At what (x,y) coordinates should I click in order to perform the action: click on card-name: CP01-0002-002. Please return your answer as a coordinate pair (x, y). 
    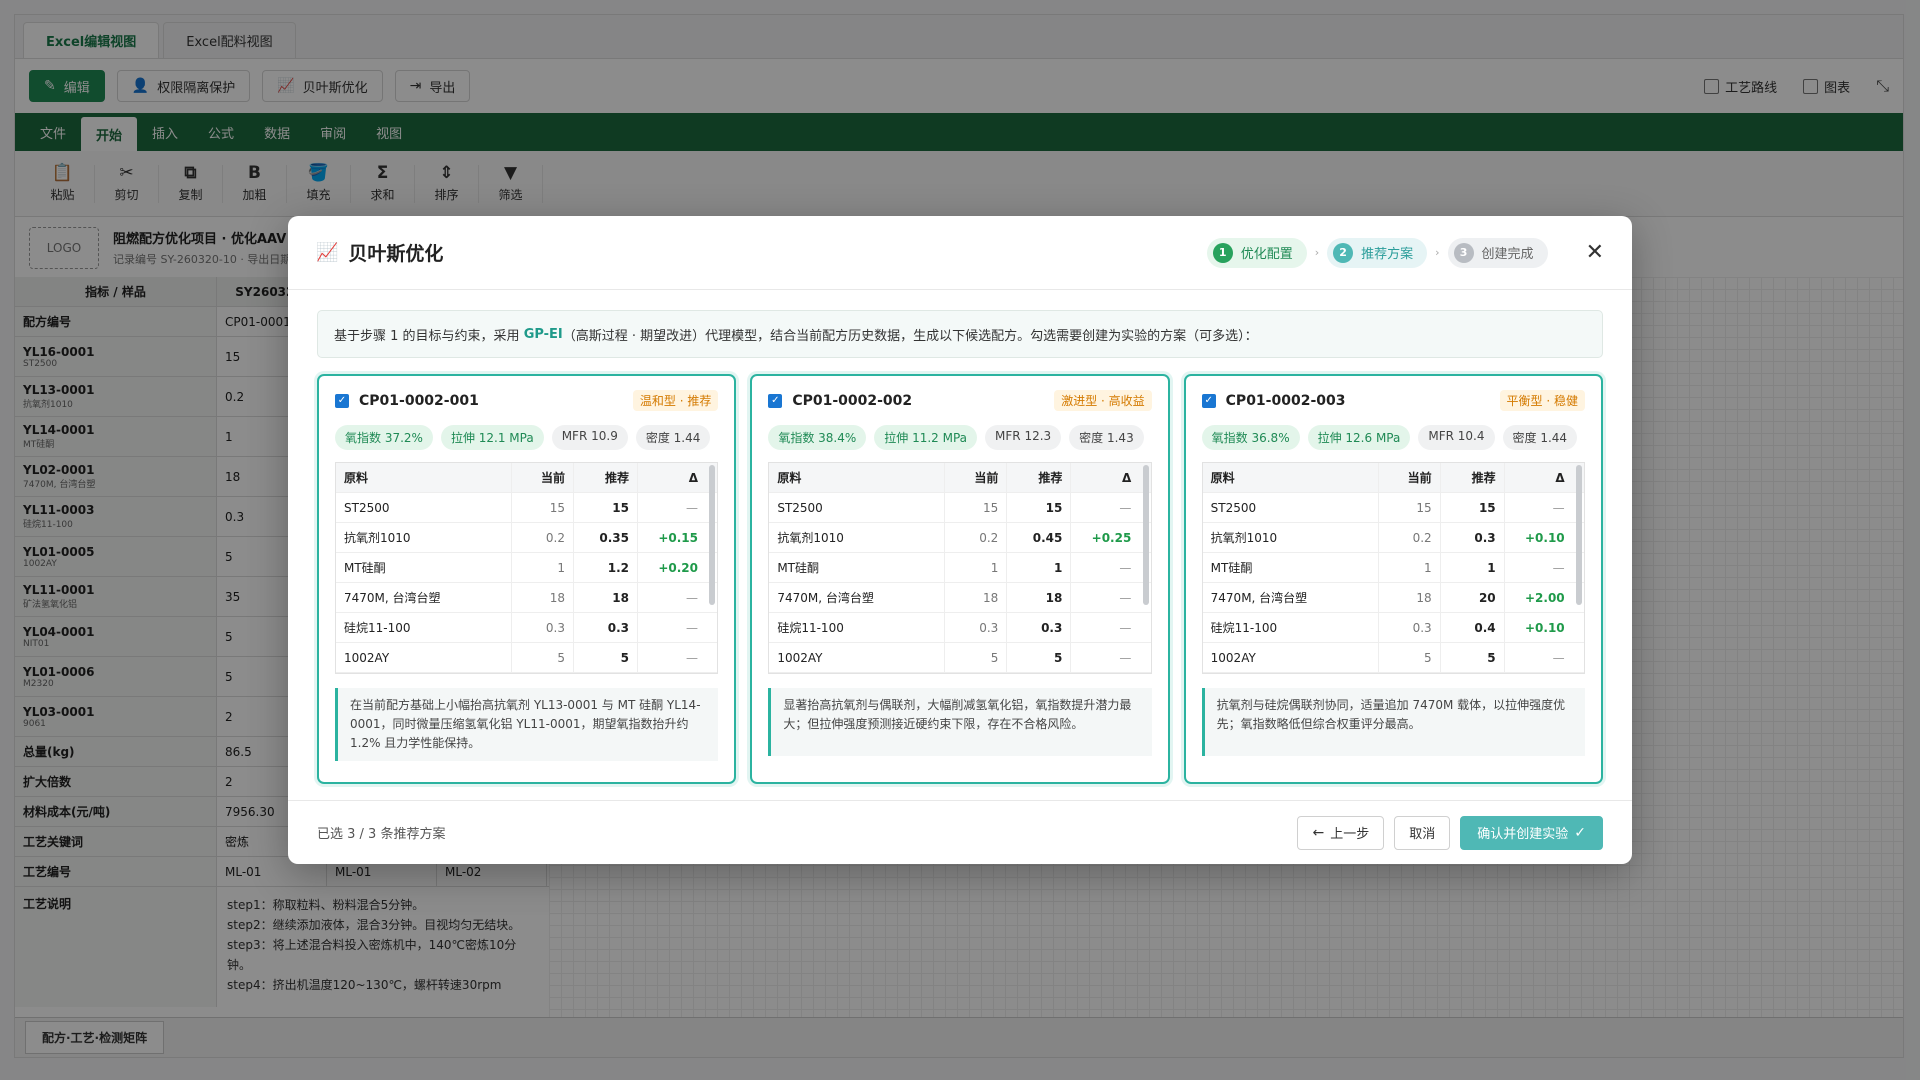
    Looking at the image, I should click on (852, 400).